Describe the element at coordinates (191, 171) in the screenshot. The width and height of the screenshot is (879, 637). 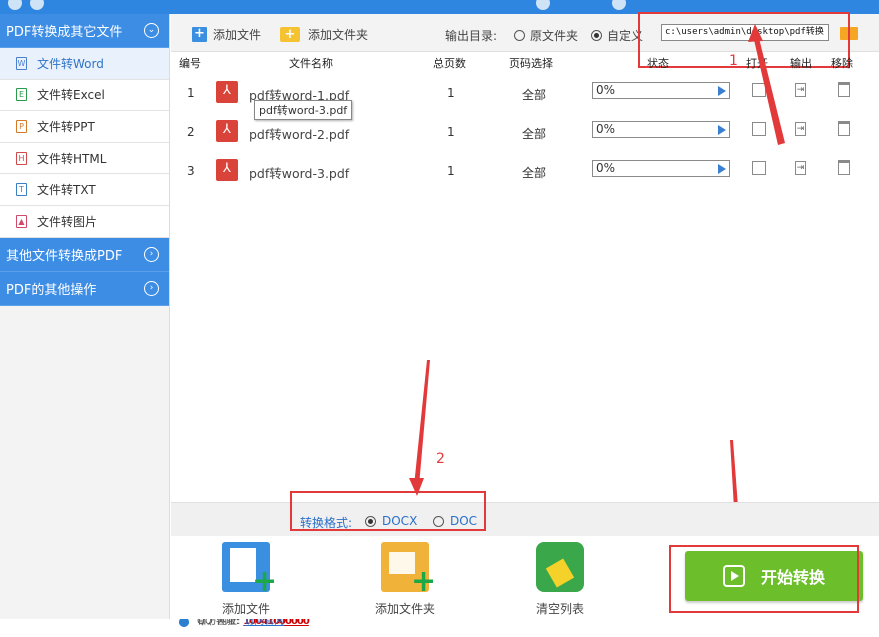
I see `row-num: 3` at that location.